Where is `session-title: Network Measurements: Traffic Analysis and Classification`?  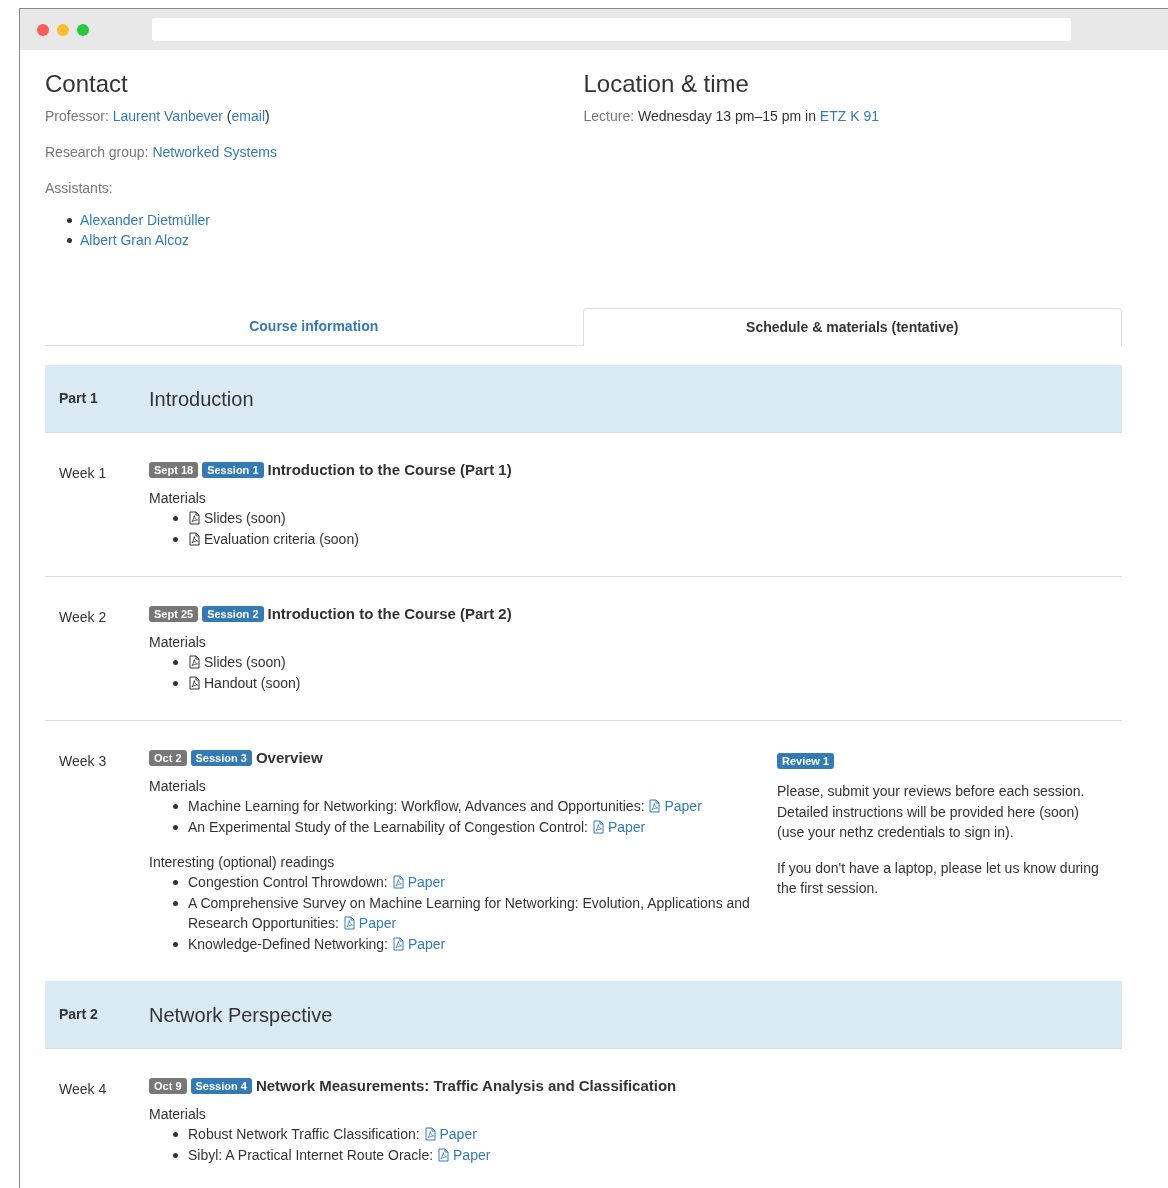 session-title: Network Measurements: Traffic Analysis and Classification is located at coordinates (466, 1086).